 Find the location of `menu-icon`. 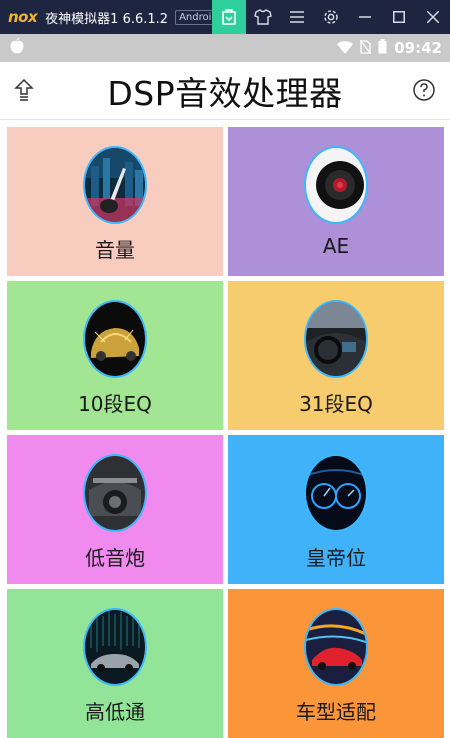

menu-icon is located at coordinates (297, 17).